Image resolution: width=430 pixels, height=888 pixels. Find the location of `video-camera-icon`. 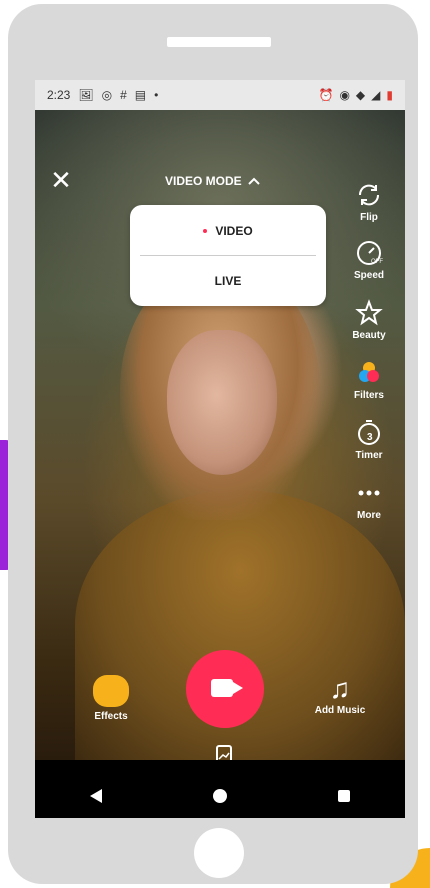

video-camera-icon is located at coordinates (222, 688).